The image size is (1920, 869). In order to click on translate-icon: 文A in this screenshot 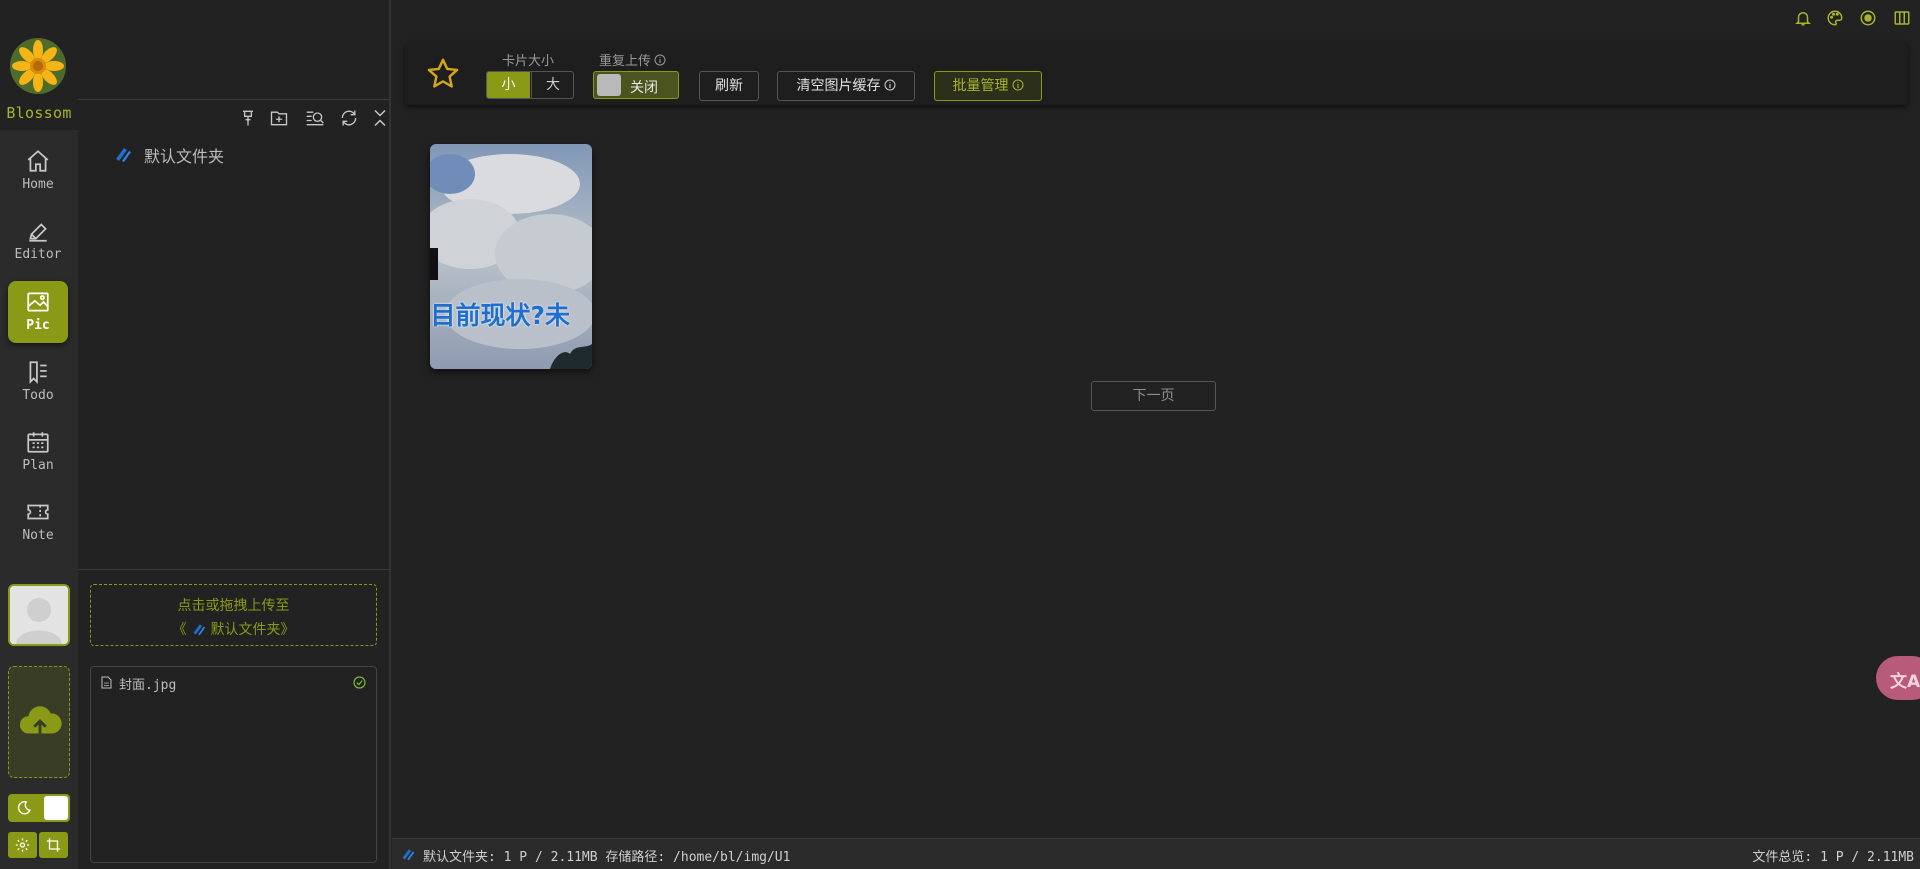, I will do `click(1905, 682)`.